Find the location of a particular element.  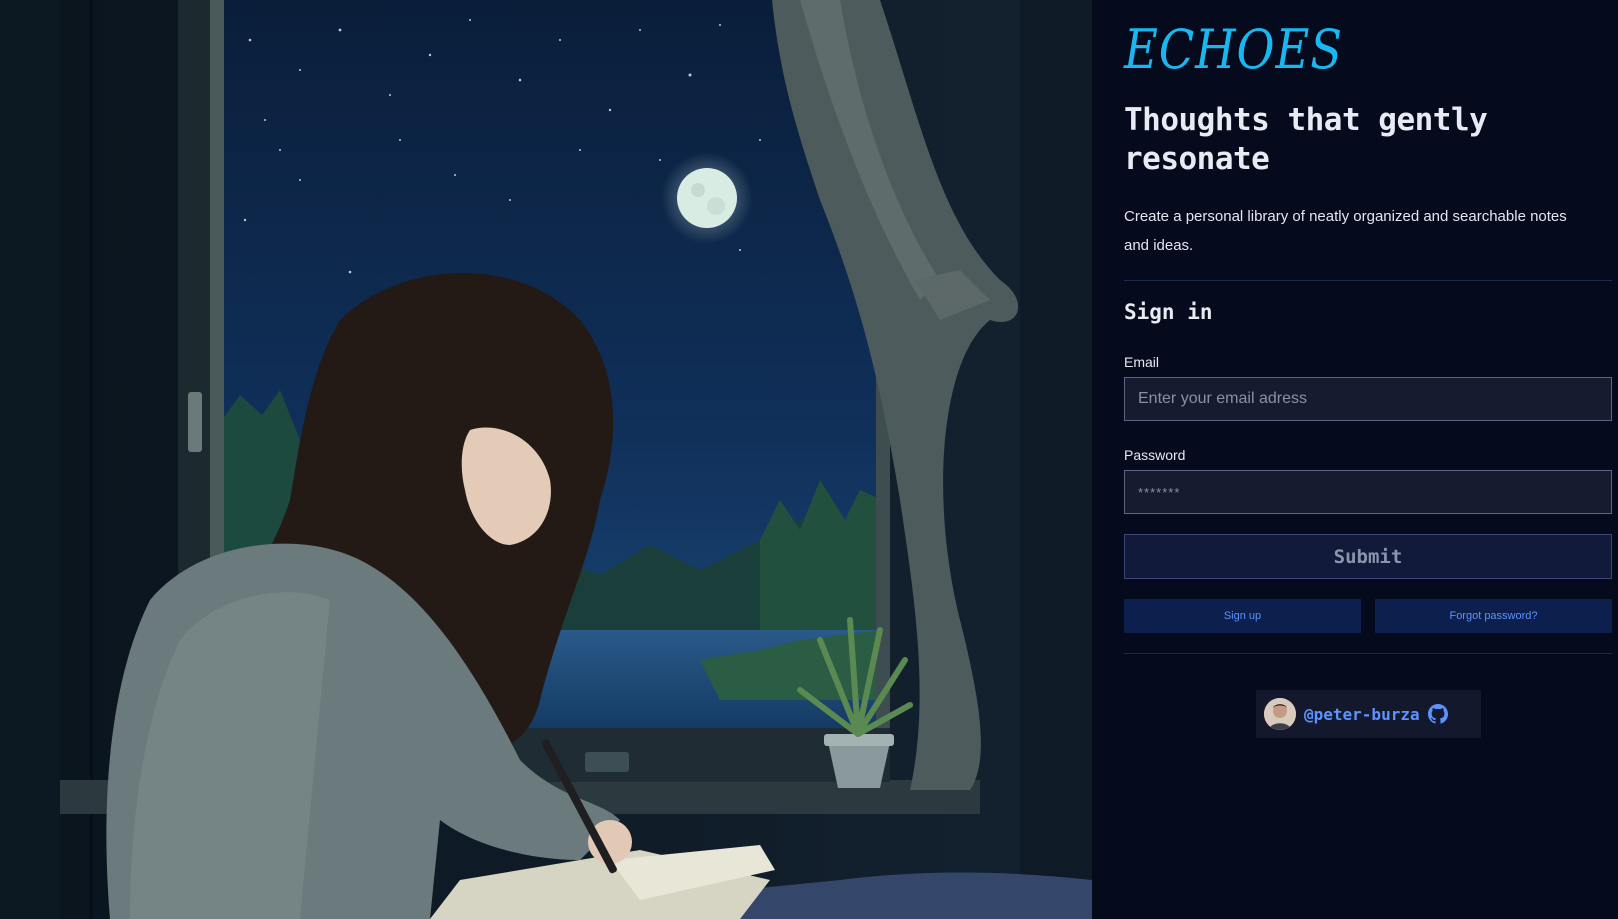

submit-button: Submit is located at coordinates (1368, 556).